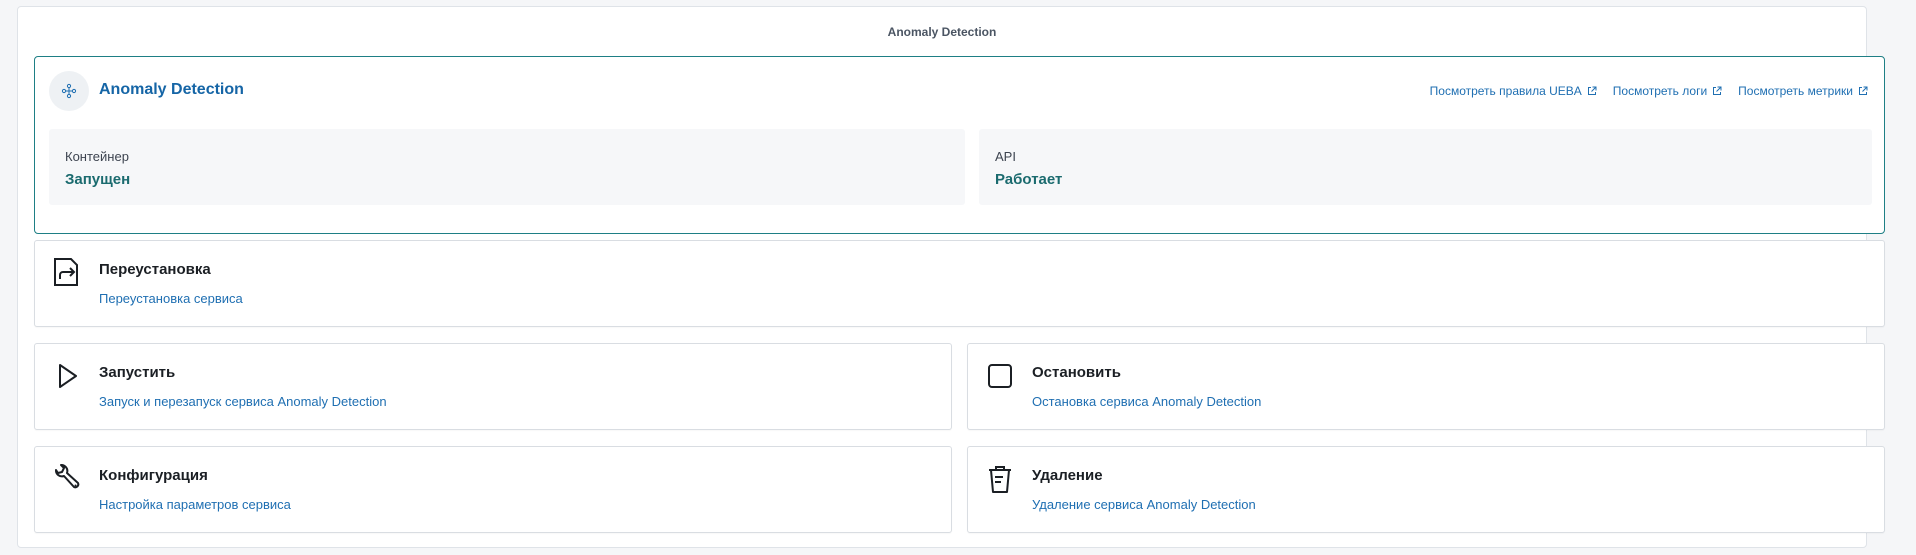 The width and height of the screenshot is (1916, 555). What do you see at coordinates (1660, 91) in the screenshot?
I see `view-logs-label: Посмотреть логи` at bounding box center [1660, 91].